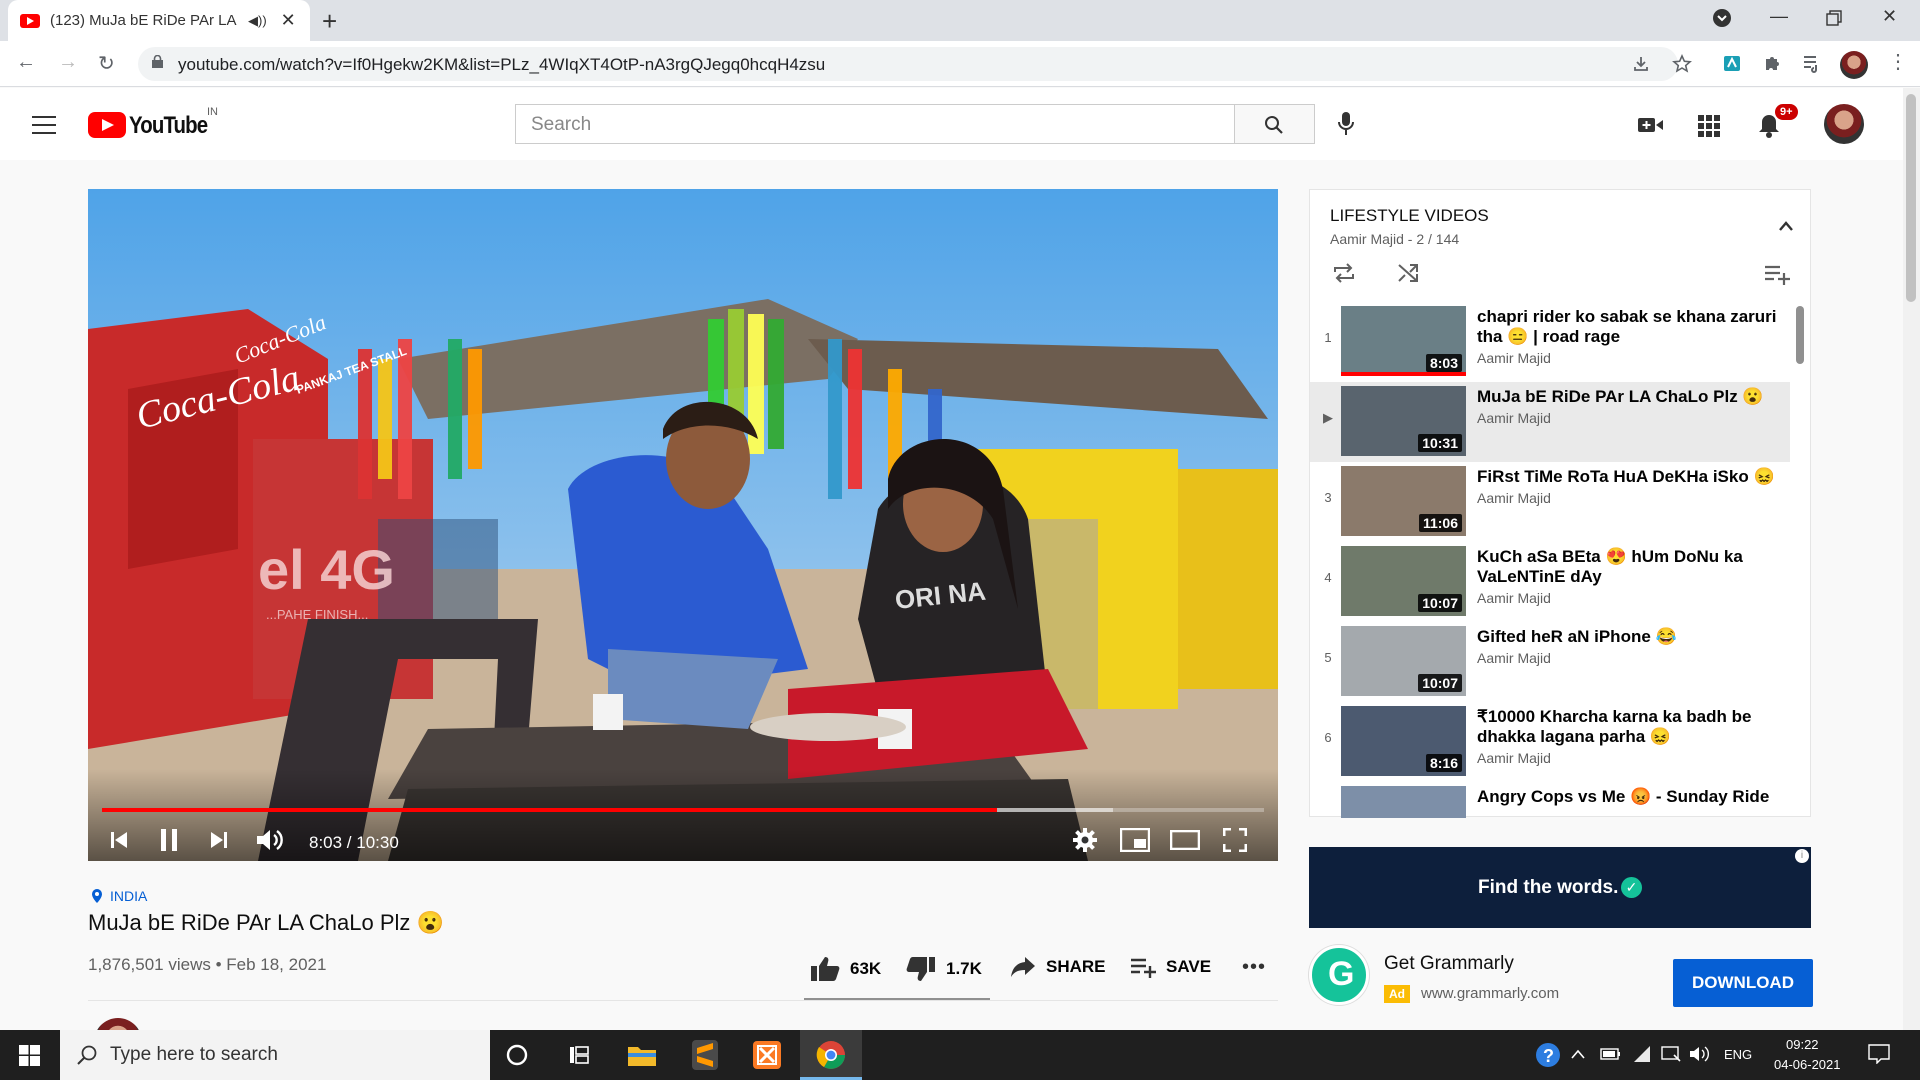 The height and width of the screenshot is (1080, 1920). I want to click on playlist-item-title: MuJa bE RiDe PAr LA ChaLo Plz 😮, so click(1627, 397).